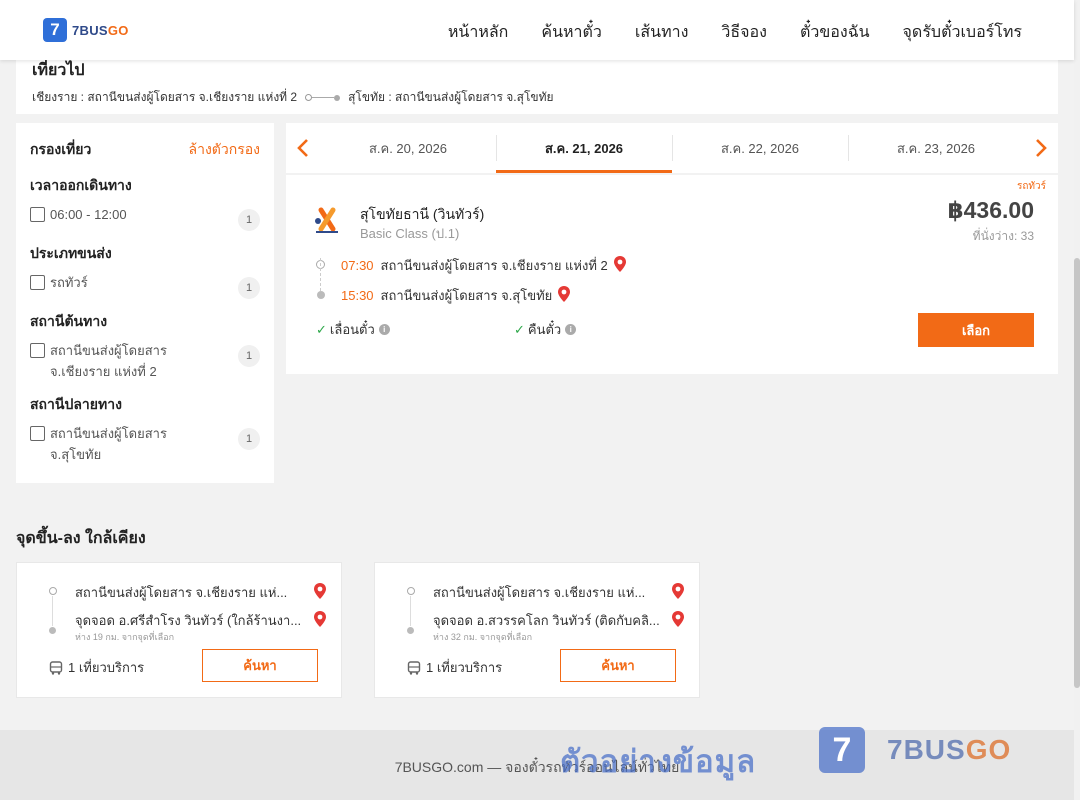 The image size is (1080, 800). I want to click on feature-reschedule: ✓ เลื่อนตั๋ว i, so click(353, 329).